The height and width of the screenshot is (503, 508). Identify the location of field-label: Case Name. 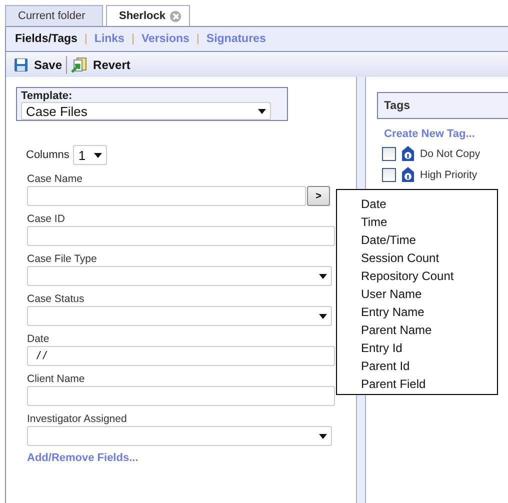
(55, 179).